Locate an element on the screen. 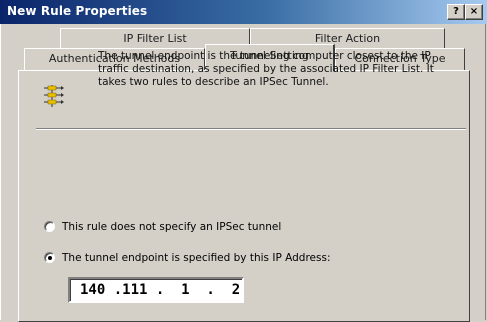  no-tunnel-radio is located at coordinates (49, 226).